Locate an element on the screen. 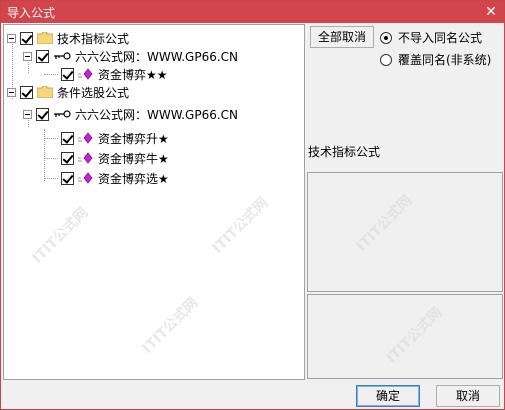  dialog-title: 导入公式 is located at coordinates (31, 13).